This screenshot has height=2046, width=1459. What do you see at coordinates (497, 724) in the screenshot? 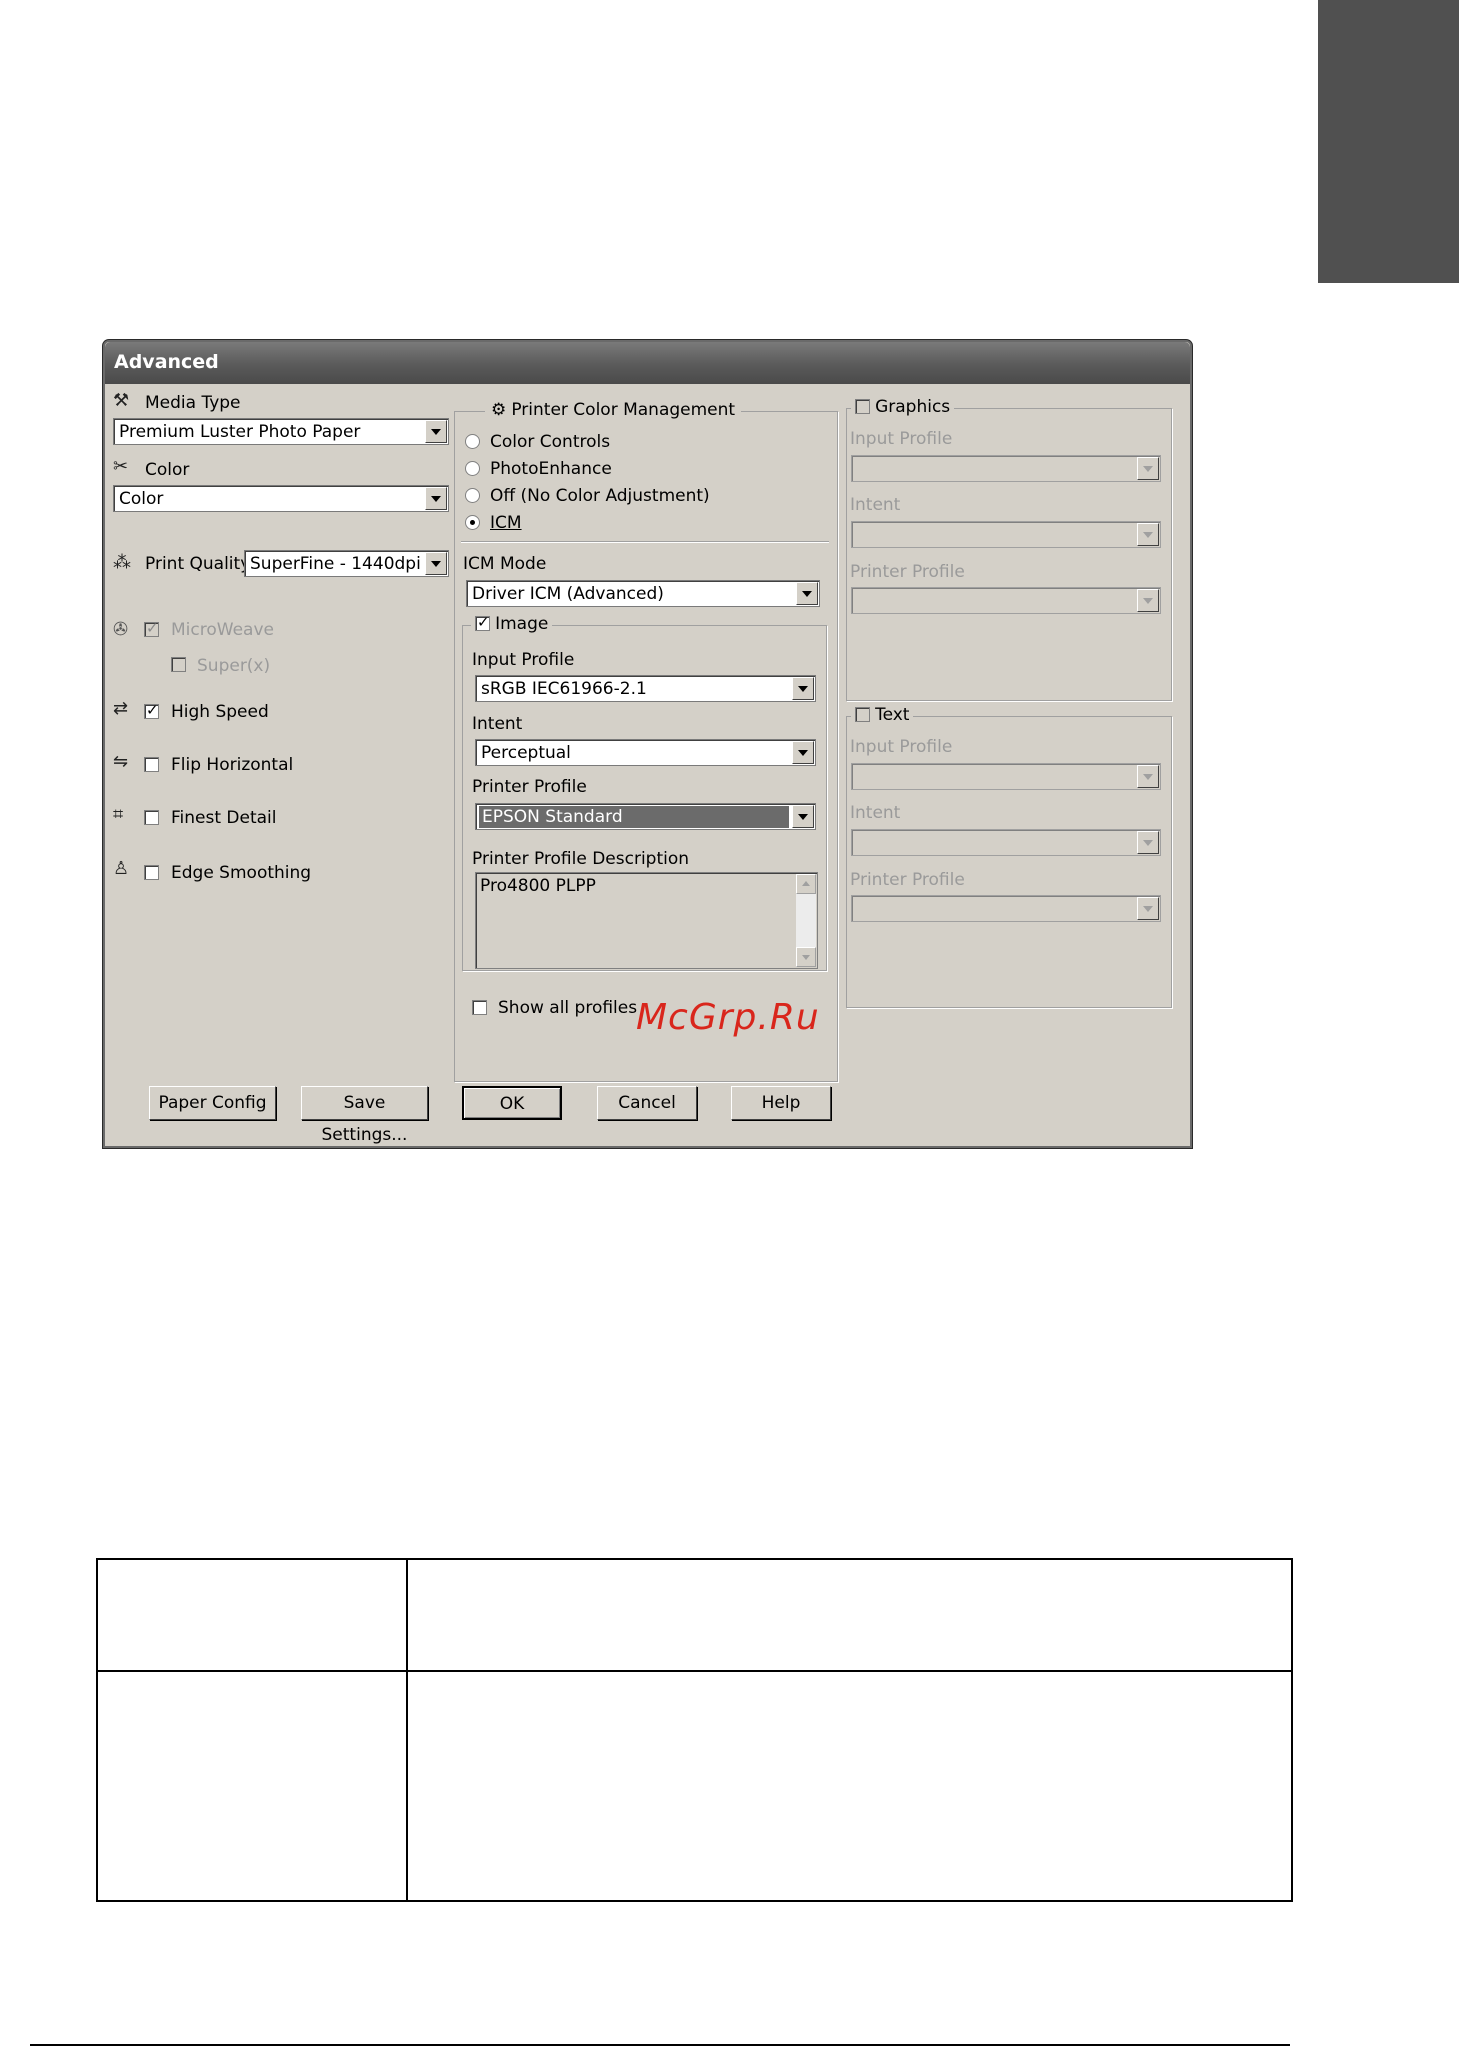
I see `intent-label: Intent` at bounding box center [497, 724].